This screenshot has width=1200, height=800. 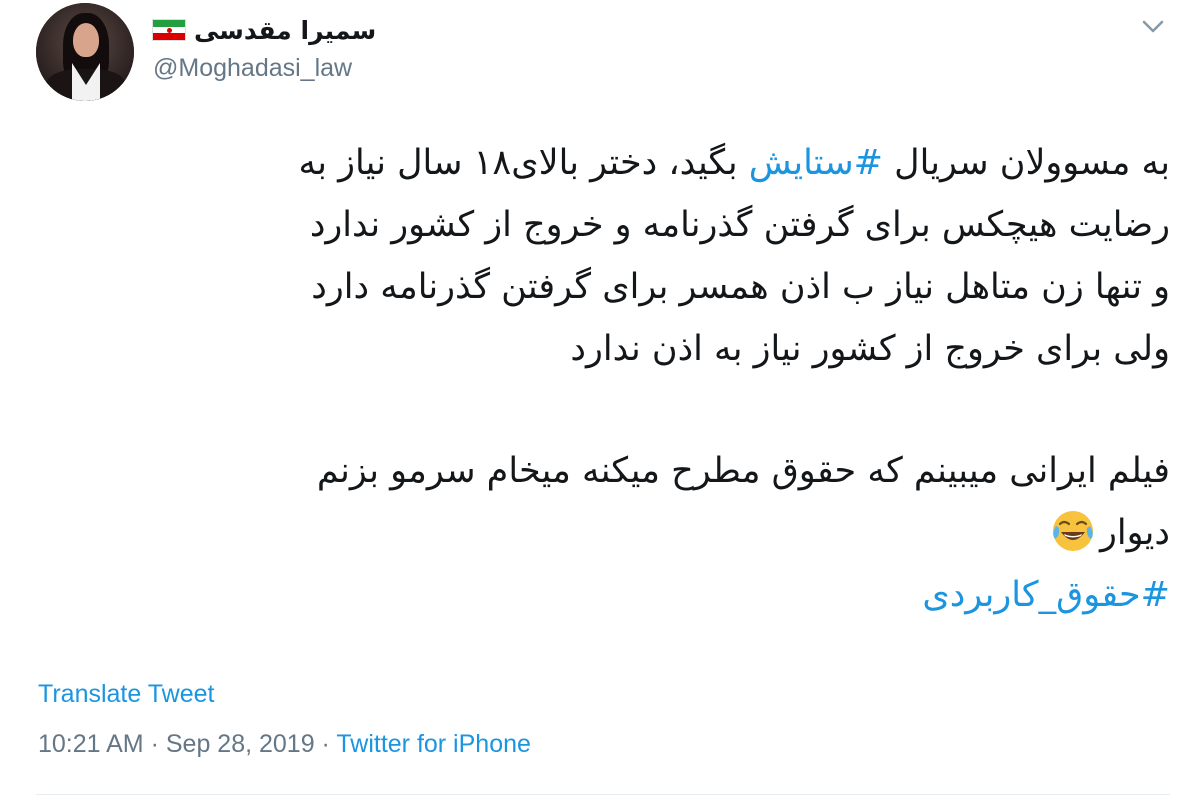 I want to click on tweet-date: Sep 28, 2019, so click(x=240, y=744).